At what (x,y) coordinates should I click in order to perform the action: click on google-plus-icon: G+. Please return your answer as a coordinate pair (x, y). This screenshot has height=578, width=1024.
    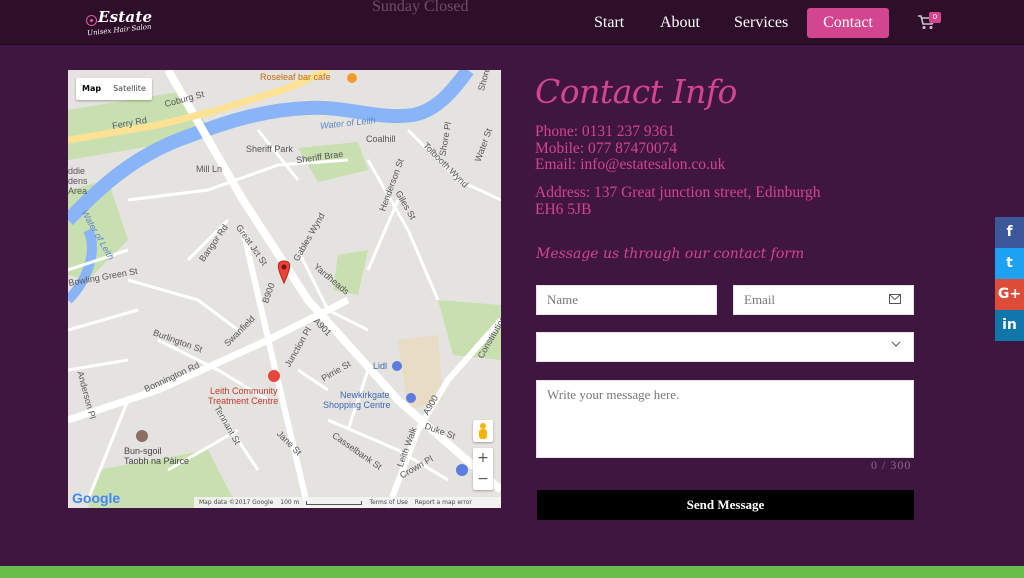
    Looking at the image, I should click on (1009, 294).